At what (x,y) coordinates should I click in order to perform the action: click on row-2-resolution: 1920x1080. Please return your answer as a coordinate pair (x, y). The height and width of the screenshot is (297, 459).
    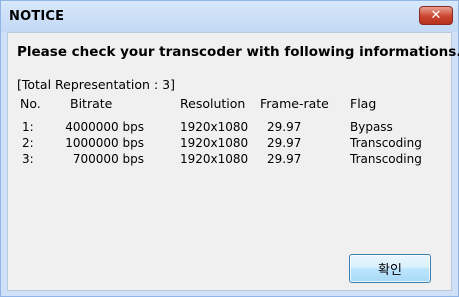
    Looking at the image, I should click on (214, 143).